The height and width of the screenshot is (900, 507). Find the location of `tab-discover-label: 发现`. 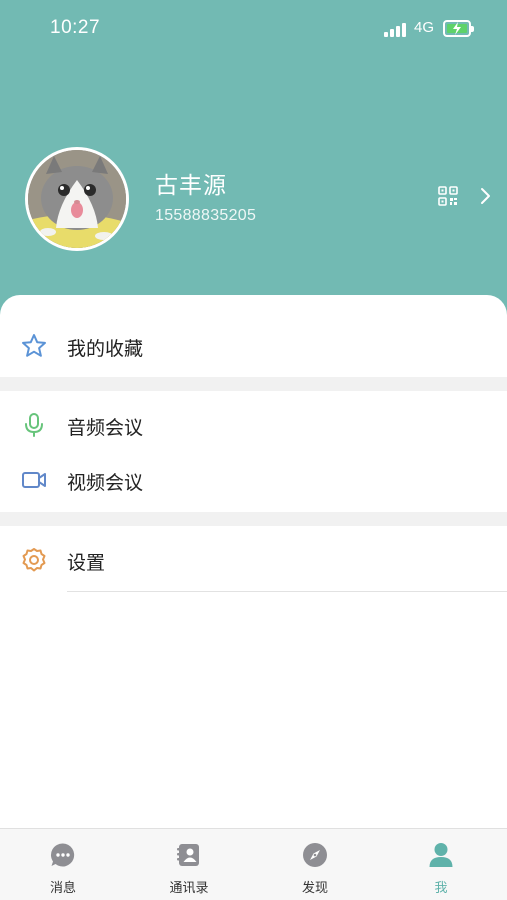

tab-discover-label: 发现 is located at coordinates (314, 888).